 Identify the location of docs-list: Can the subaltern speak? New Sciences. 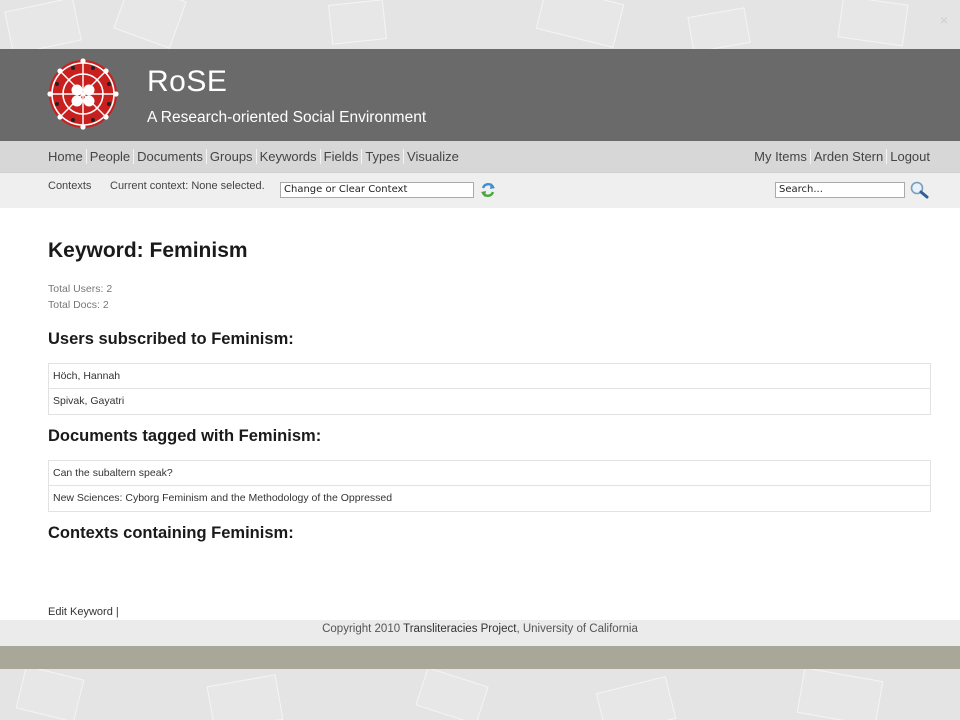
(489, 486).